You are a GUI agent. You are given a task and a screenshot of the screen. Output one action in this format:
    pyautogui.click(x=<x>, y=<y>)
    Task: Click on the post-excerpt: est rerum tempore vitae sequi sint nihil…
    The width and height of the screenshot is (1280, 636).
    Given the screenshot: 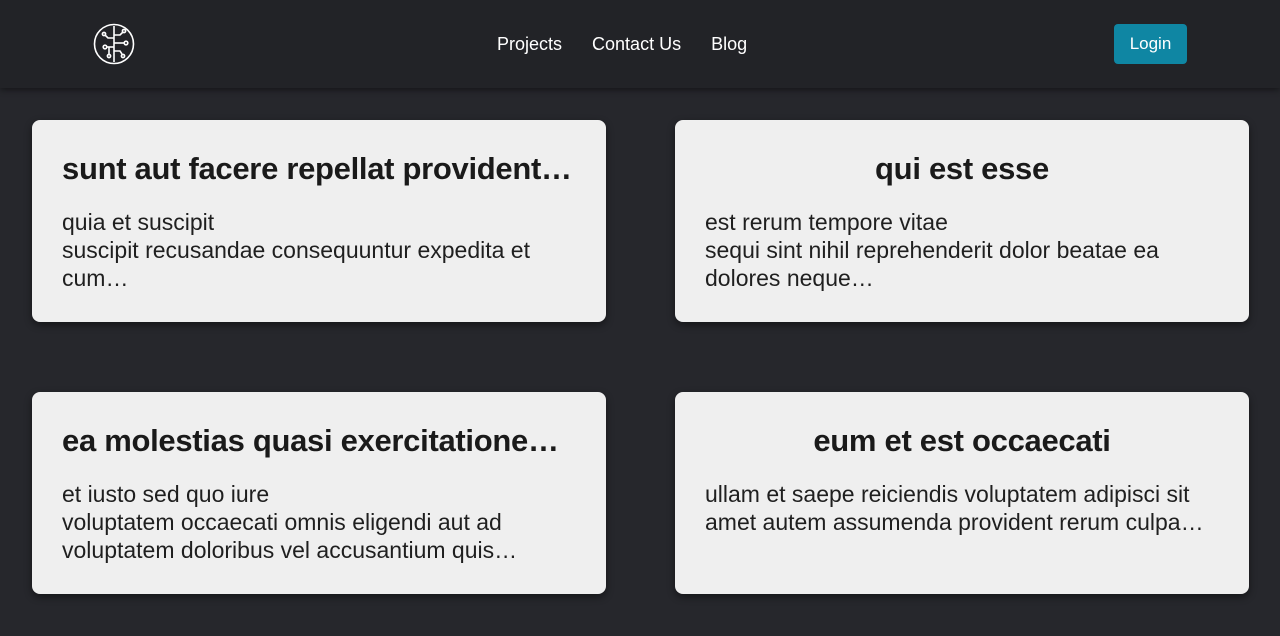 What is the action you would take?
    pyautogui.click(x=932, y=250)
    